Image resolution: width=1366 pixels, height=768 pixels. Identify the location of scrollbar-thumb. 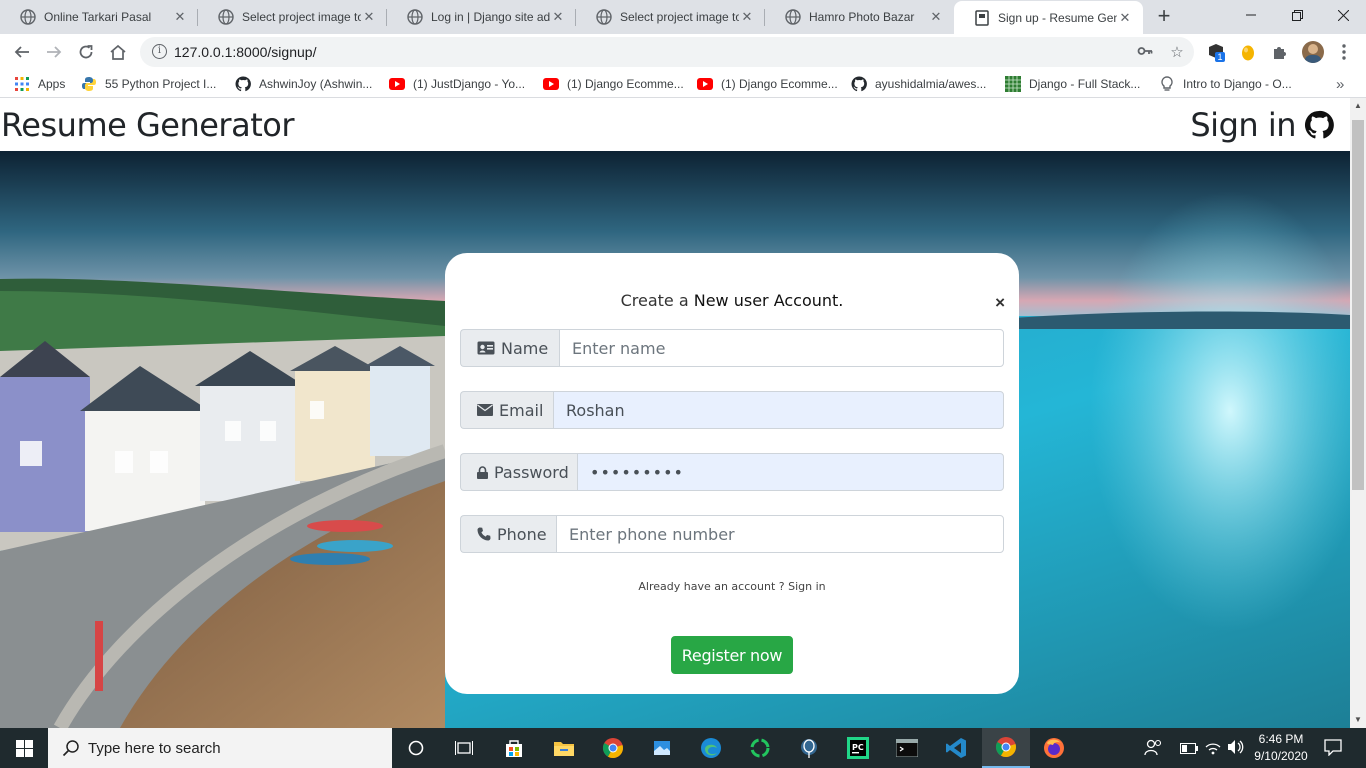
(1358, 305).